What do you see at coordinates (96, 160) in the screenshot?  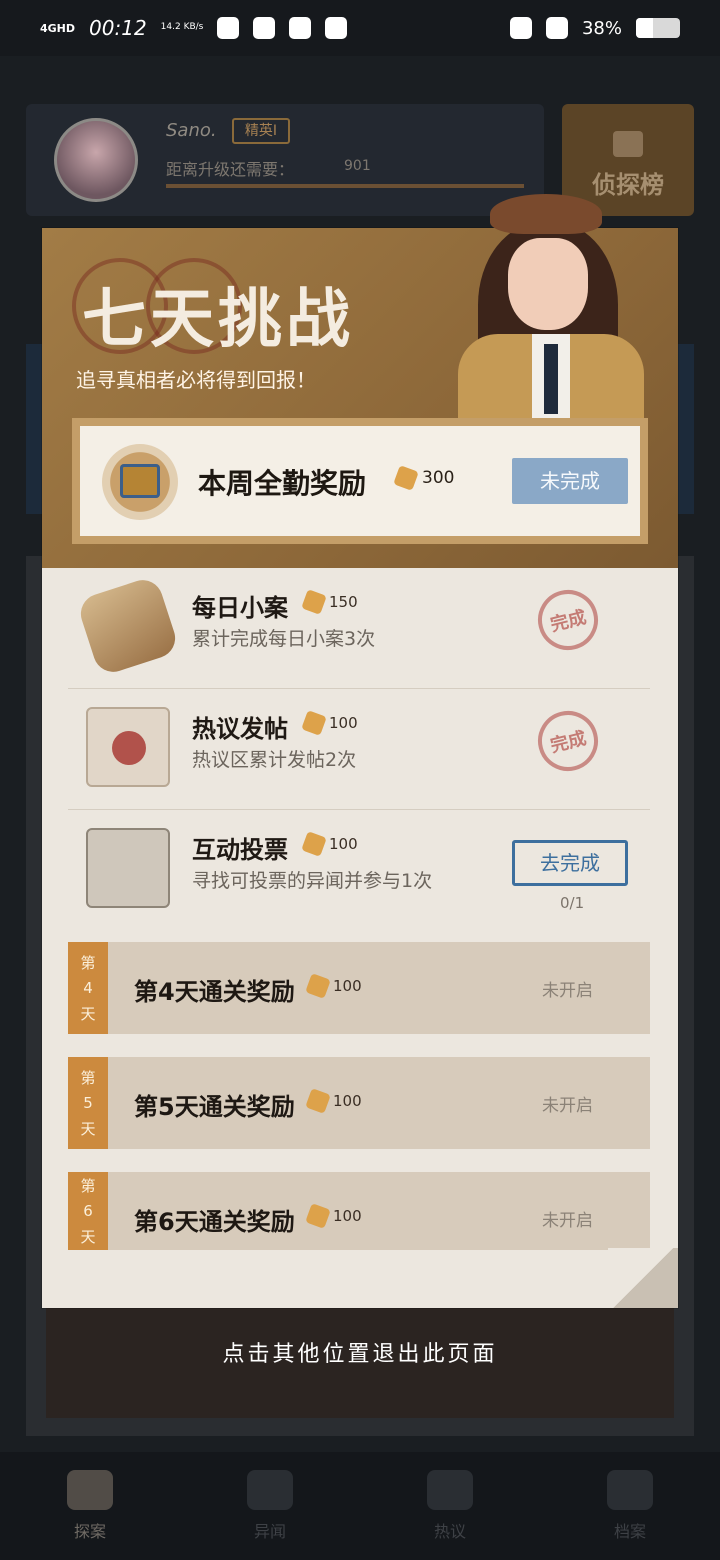 I see `avatar` at bounding box center [96, 160].